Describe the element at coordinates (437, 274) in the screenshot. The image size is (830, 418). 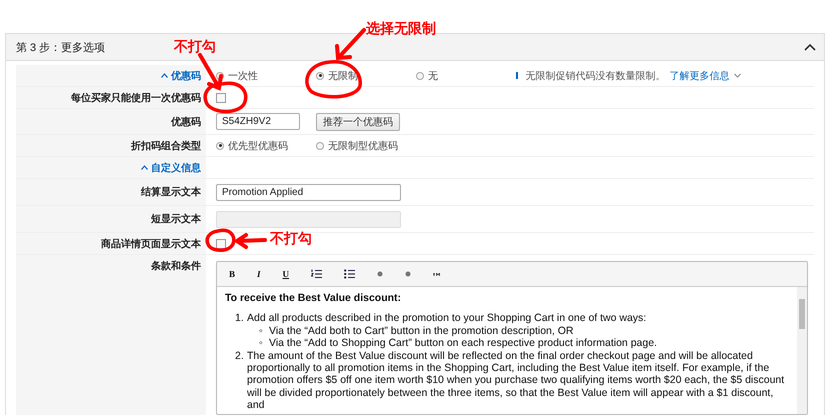
I see `symbol-icon` at that location.